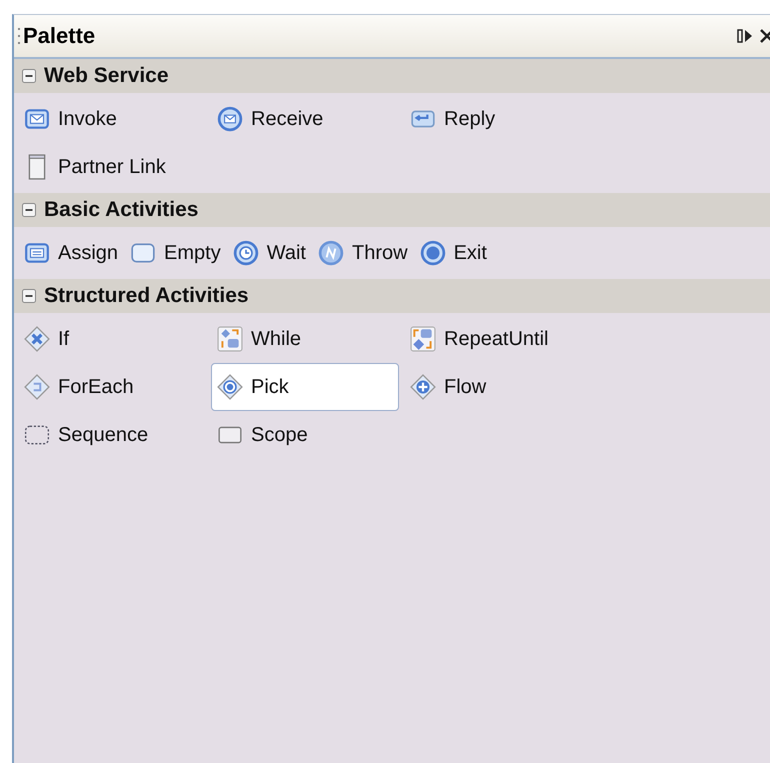 The height and width of the screenshot is (763, 770). What do you see at coordinates (112, 339) in the screenshot?
I see `palette-item: If` at bounding box center [112, 339].